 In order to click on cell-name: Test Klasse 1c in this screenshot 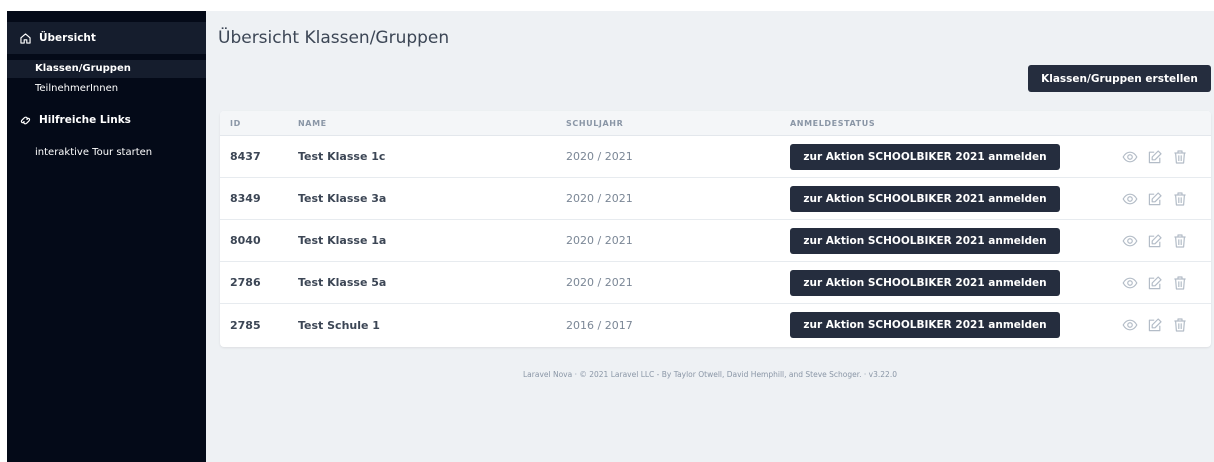, I will do `click(424, 156)`.